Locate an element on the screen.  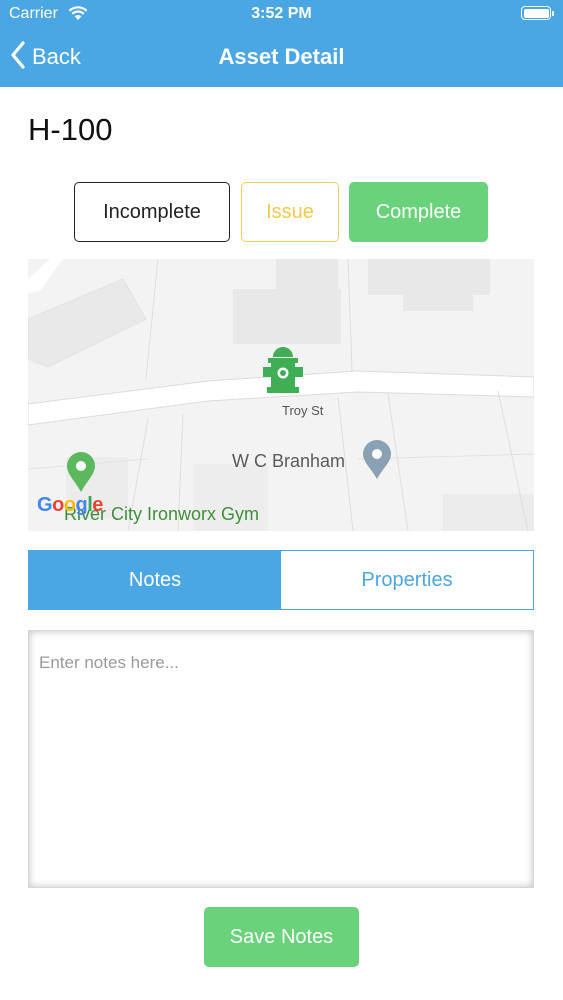
status-bar: Carrier 3:52 PM is located at coordinates (281, 15).